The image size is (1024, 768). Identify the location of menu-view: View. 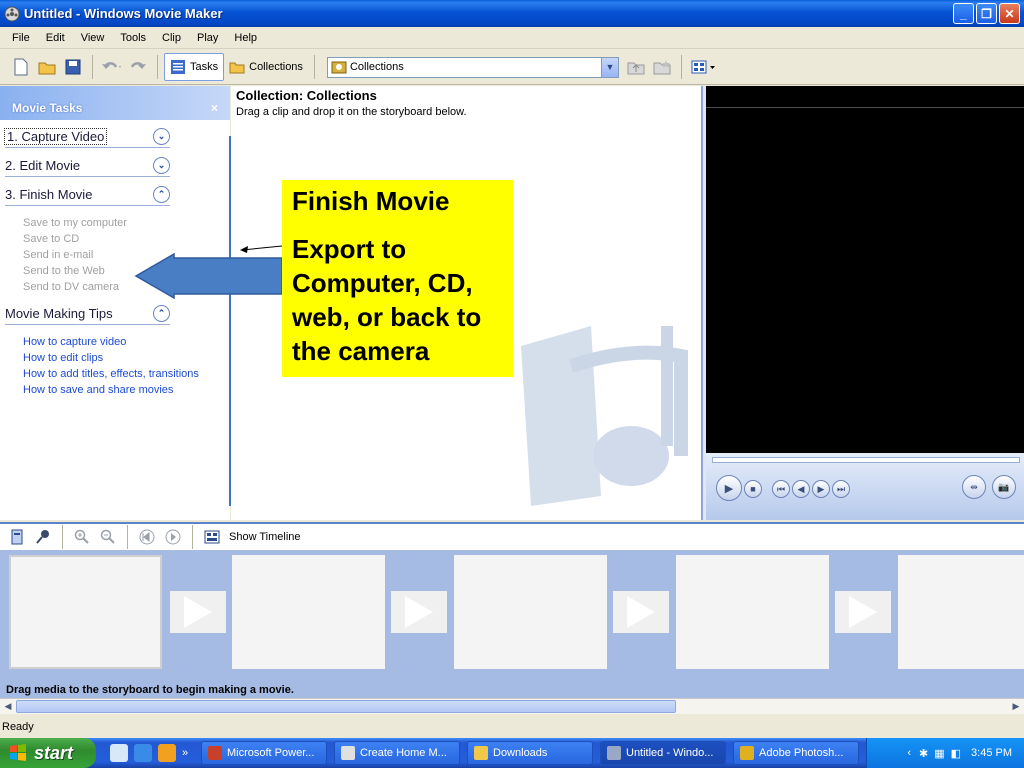
(93, 37).